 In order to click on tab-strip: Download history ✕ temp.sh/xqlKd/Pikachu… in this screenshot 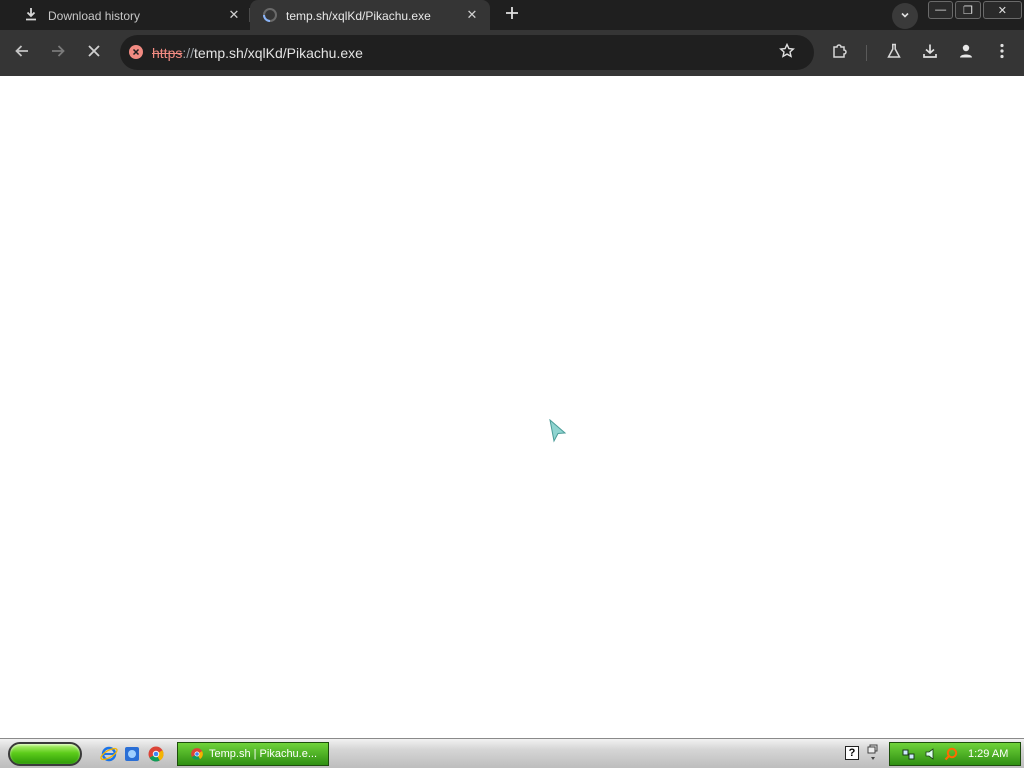, I will do `click(512, 15)`.